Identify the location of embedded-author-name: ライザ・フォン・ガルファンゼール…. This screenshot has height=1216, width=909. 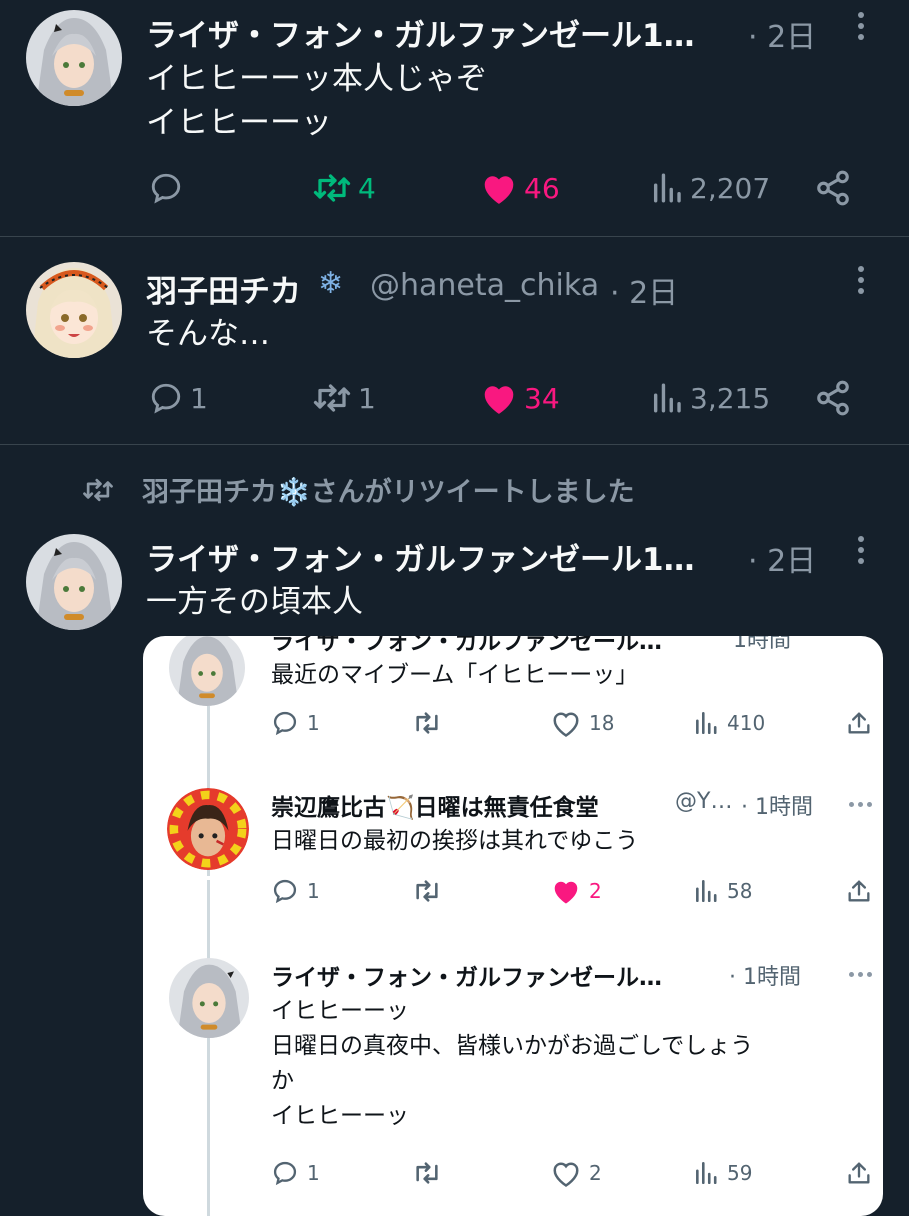
(466, 645).